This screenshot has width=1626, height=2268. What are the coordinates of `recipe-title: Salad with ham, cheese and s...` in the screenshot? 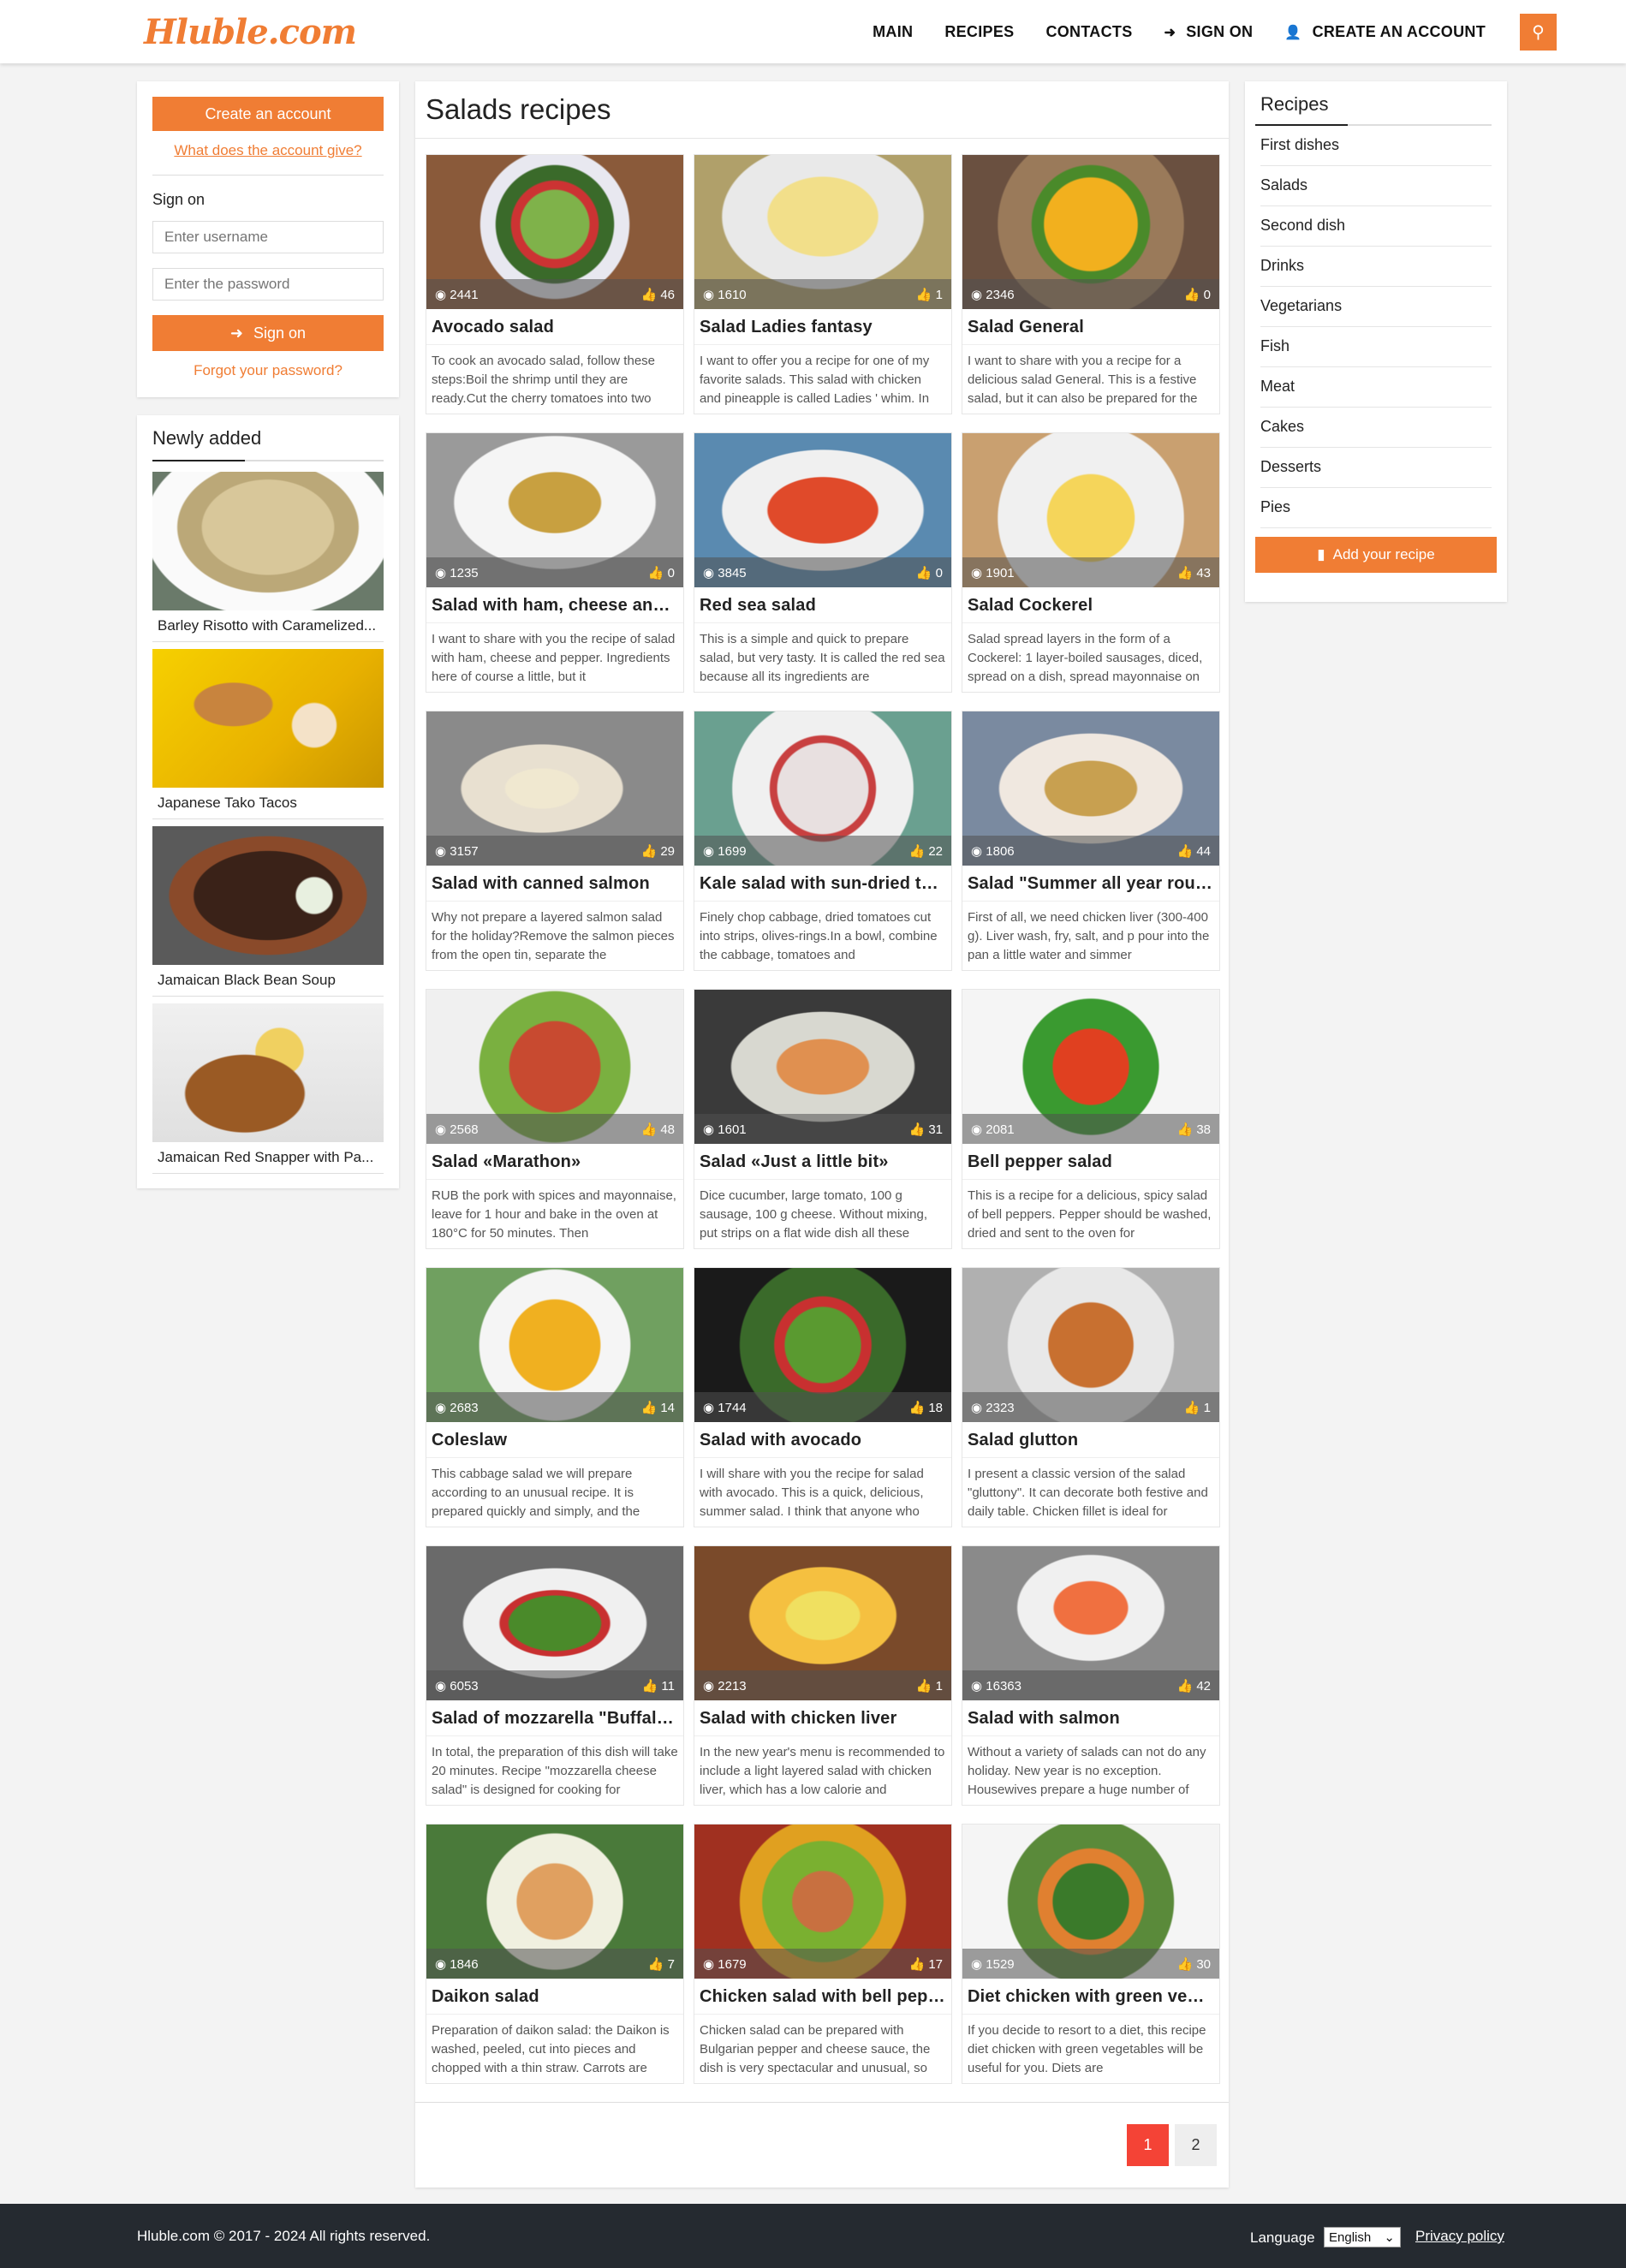 It's located at (554, 605).